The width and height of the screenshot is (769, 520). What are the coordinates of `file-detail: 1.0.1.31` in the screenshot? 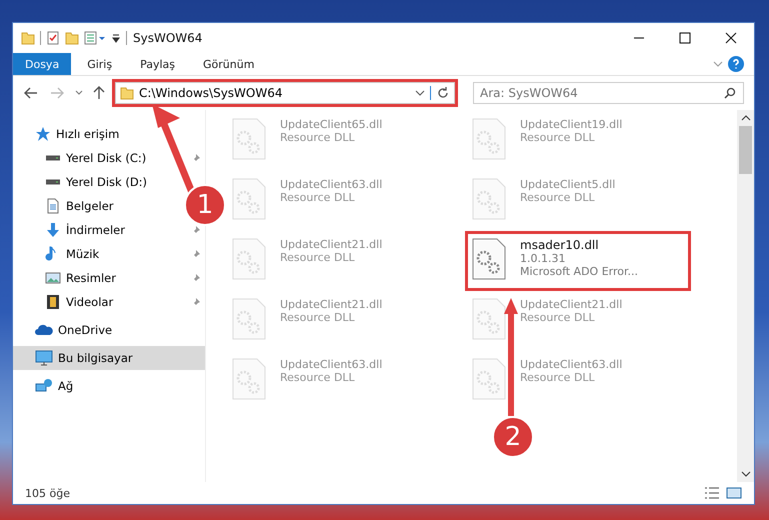 It's located at (543, 258).